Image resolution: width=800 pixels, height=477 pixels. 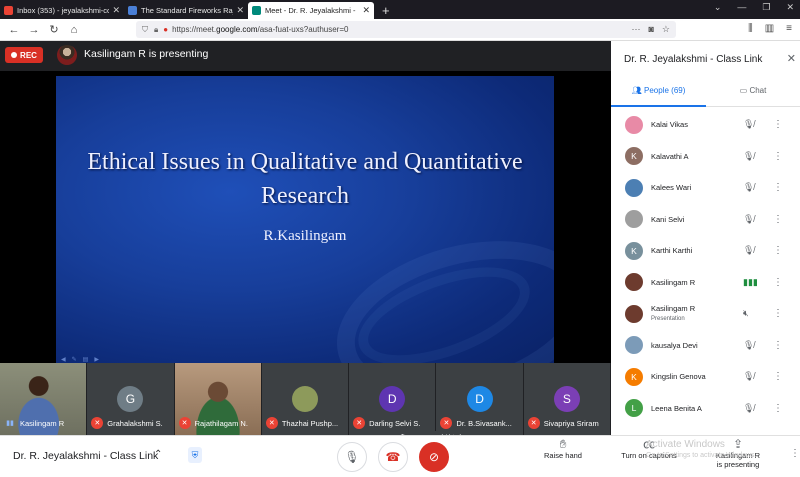 I want to click on bookmark-star-icon: ☆, so click(x=666, y=29).